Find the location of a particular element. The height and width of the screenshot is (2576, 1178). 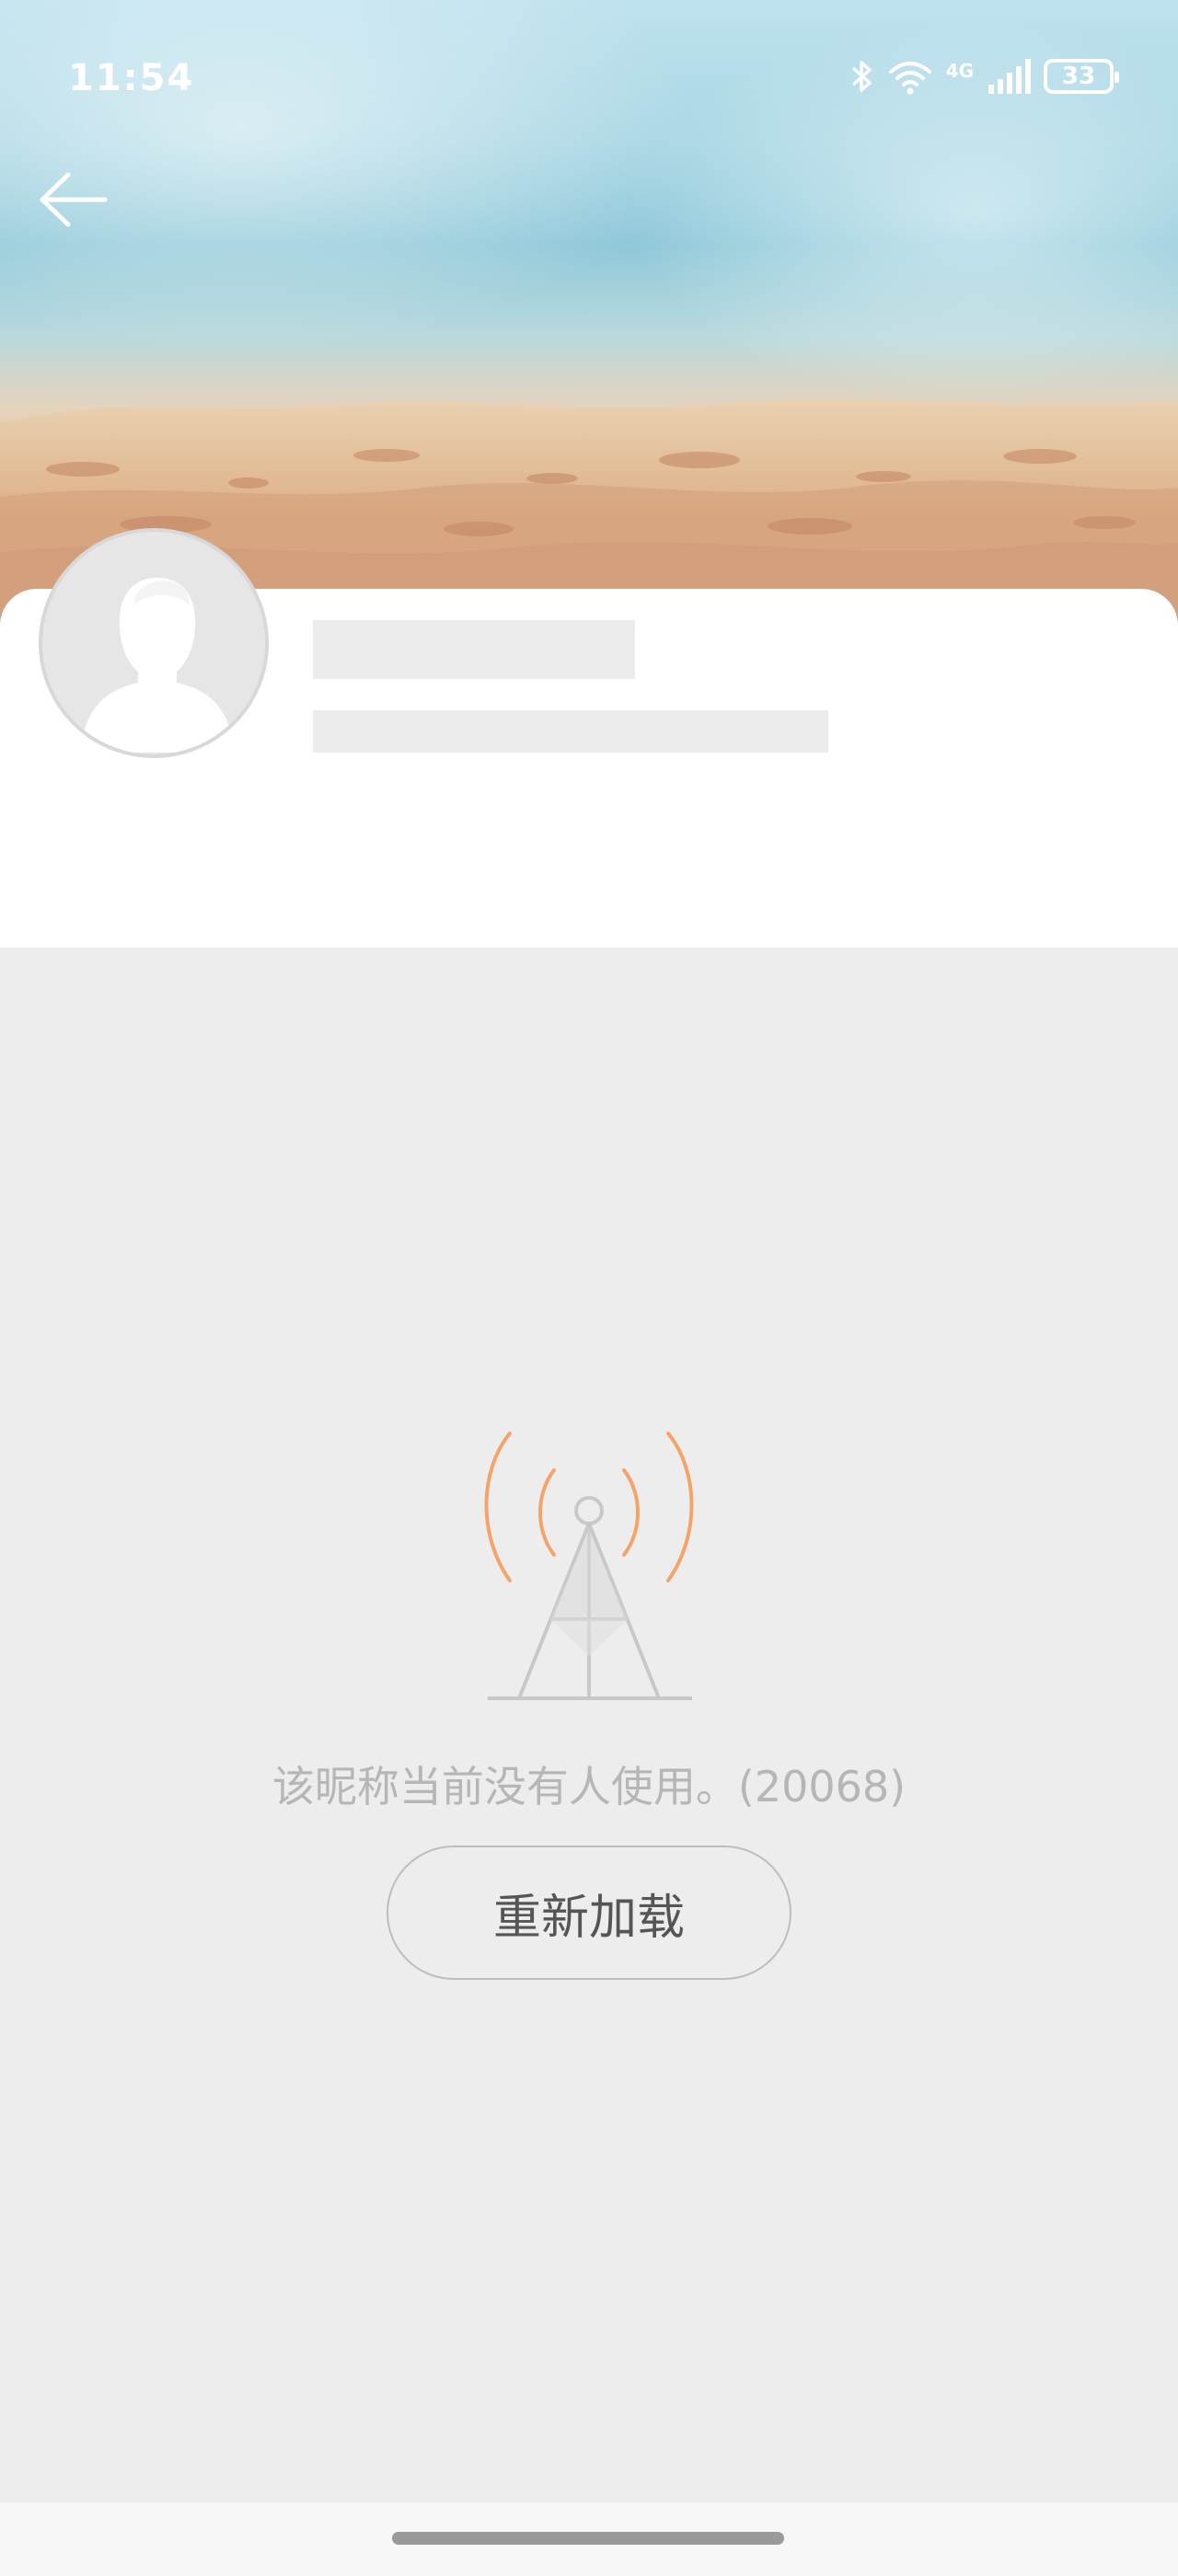

battery-icon: 33 is located at coordinates (1081, 76).